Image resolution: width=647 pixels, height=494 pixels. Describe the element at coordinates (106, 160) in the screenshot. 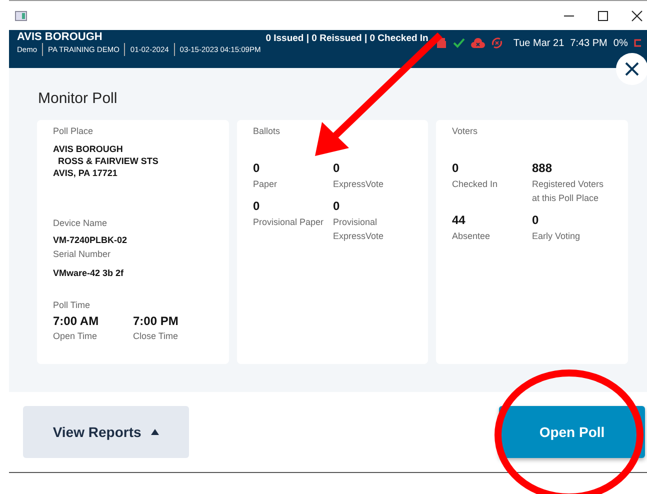

I see `address-text: AVIS BOROUGH ROSS & FAIRVIEW STS AVIS, PA 17721` at that location.